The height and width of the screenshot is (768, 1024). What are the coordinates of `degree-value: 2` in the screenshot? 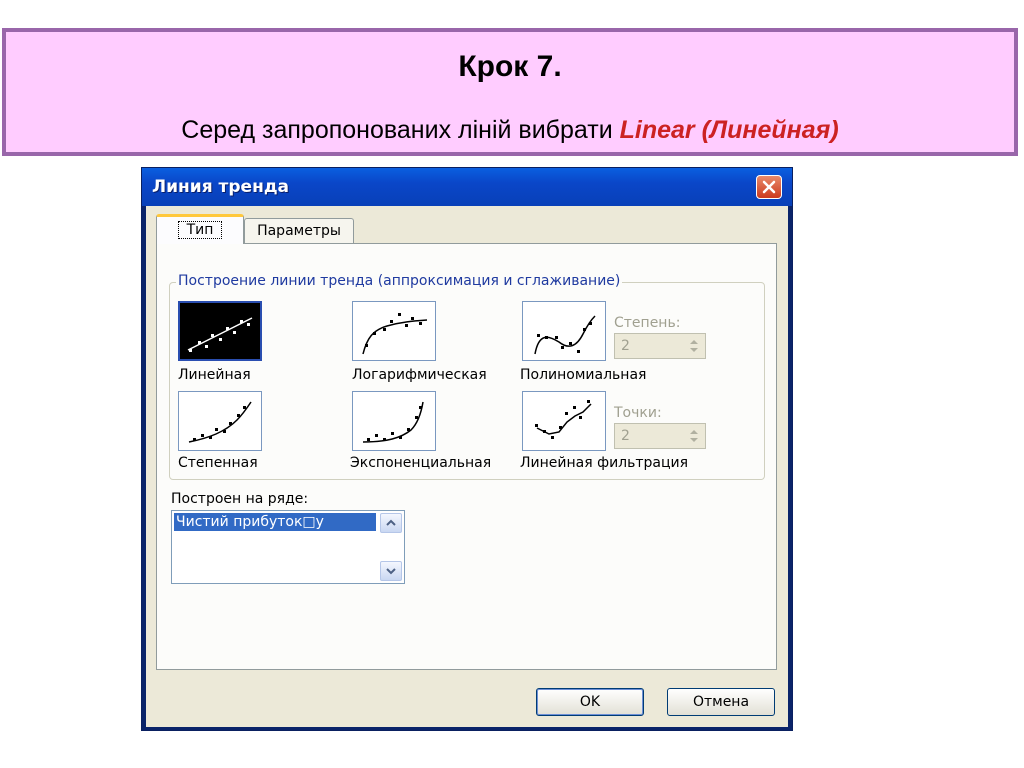 It's located at (625, 346).